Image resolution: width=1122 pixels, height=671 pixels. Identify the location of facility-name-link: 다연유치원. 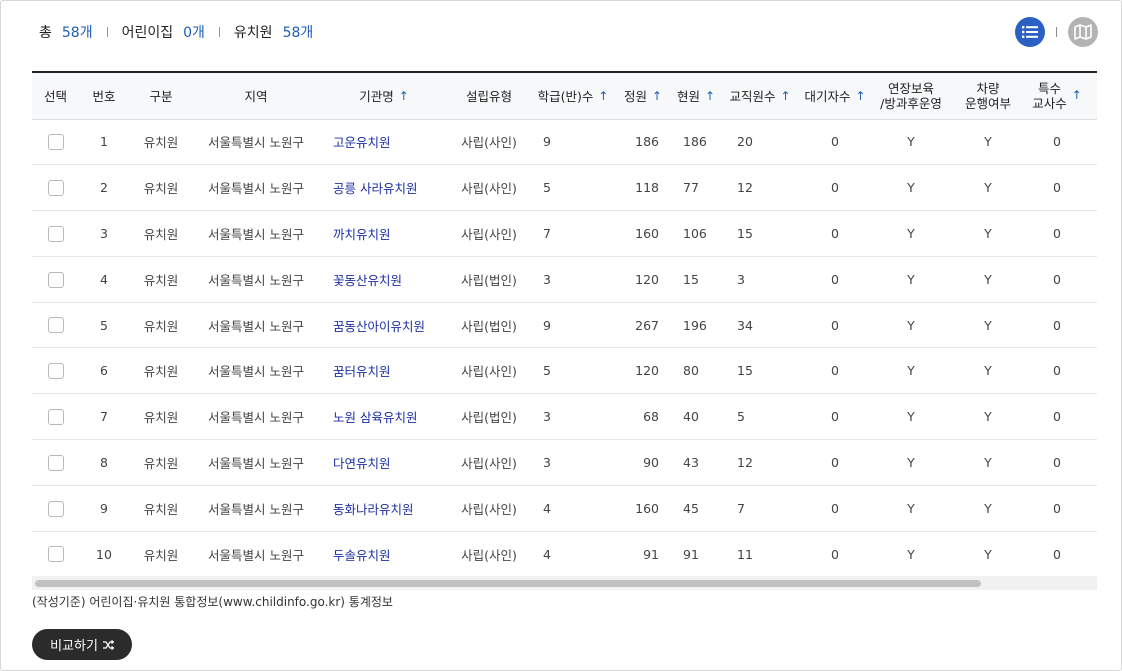
(362, 463).